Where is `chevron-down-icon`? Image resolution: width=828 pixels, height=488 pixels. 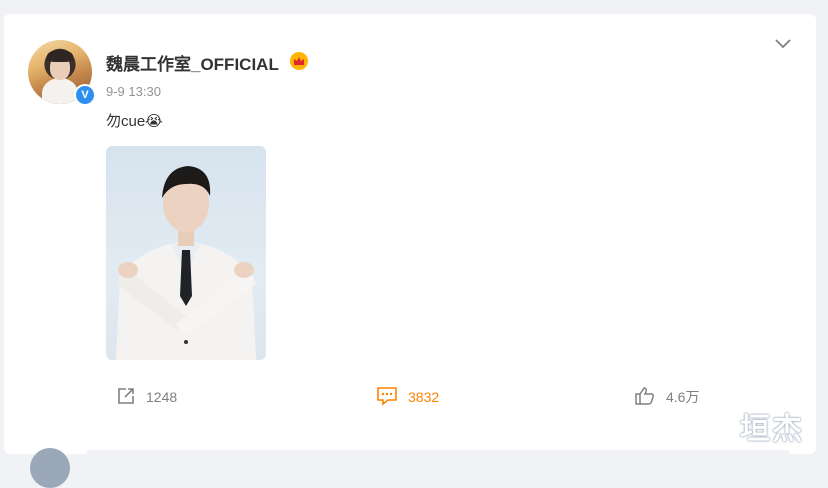
chevron-down-icon is located at coordinates (783, 44).